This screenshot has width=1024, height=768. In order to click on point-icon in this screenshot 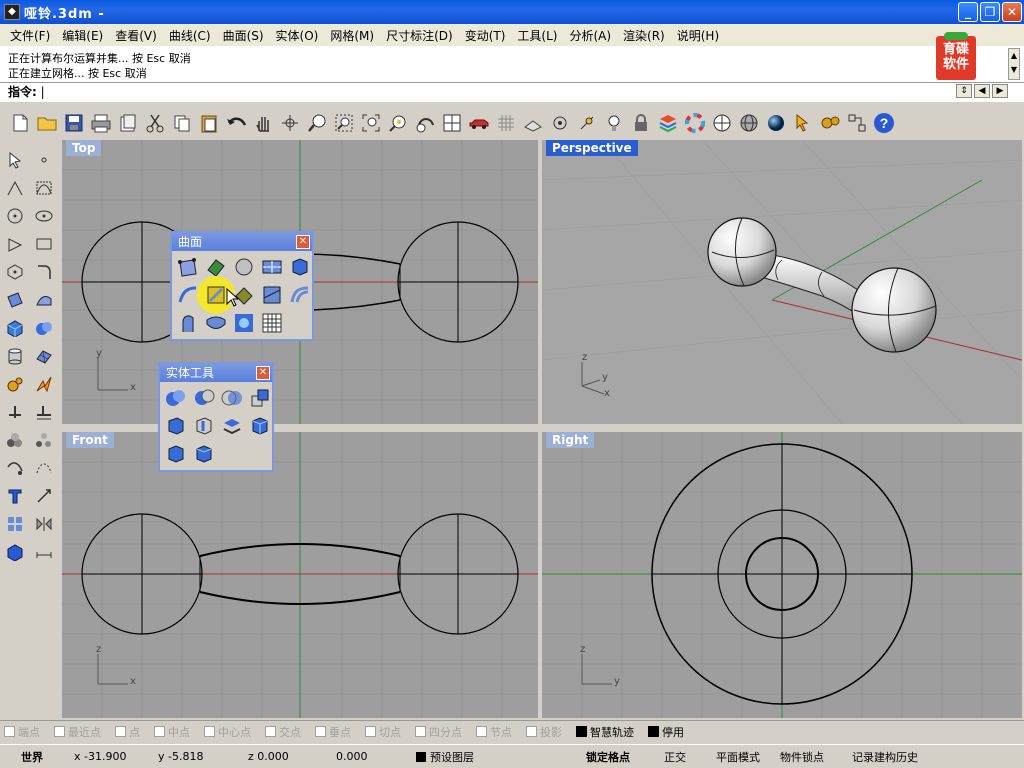, I will do `click(587, 123)`.